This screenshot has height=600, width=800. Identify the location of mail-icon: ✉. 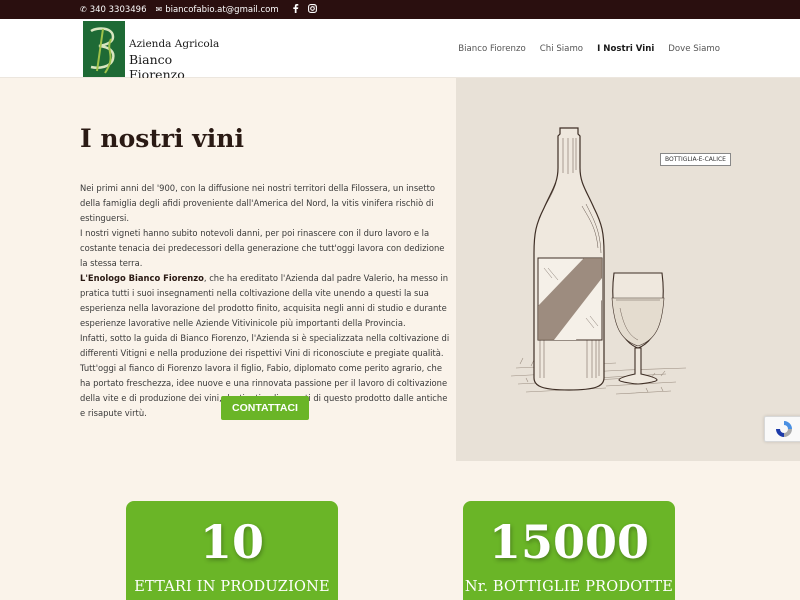
(159, 9).